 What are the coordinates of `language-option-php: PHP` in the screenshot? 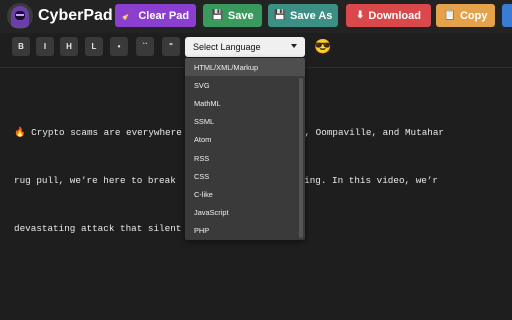 It's located at (245, 231).